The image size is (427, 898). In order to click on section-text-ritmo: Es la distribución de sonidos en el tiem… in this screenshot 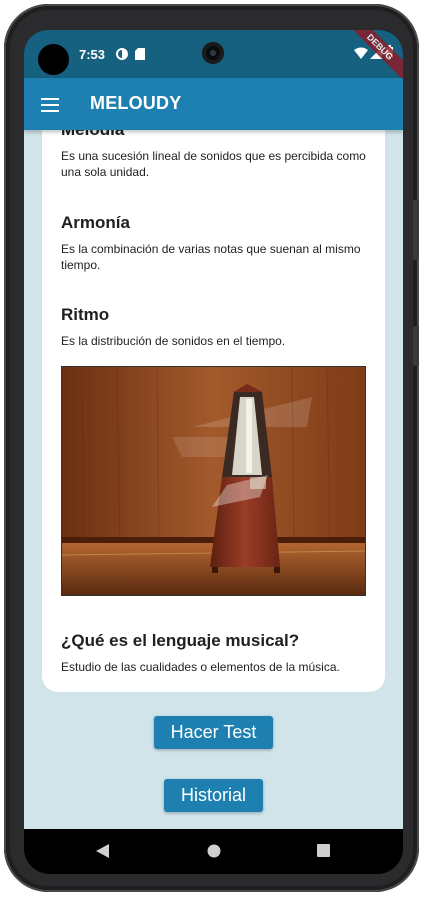, I will do `click(173, 341)`.